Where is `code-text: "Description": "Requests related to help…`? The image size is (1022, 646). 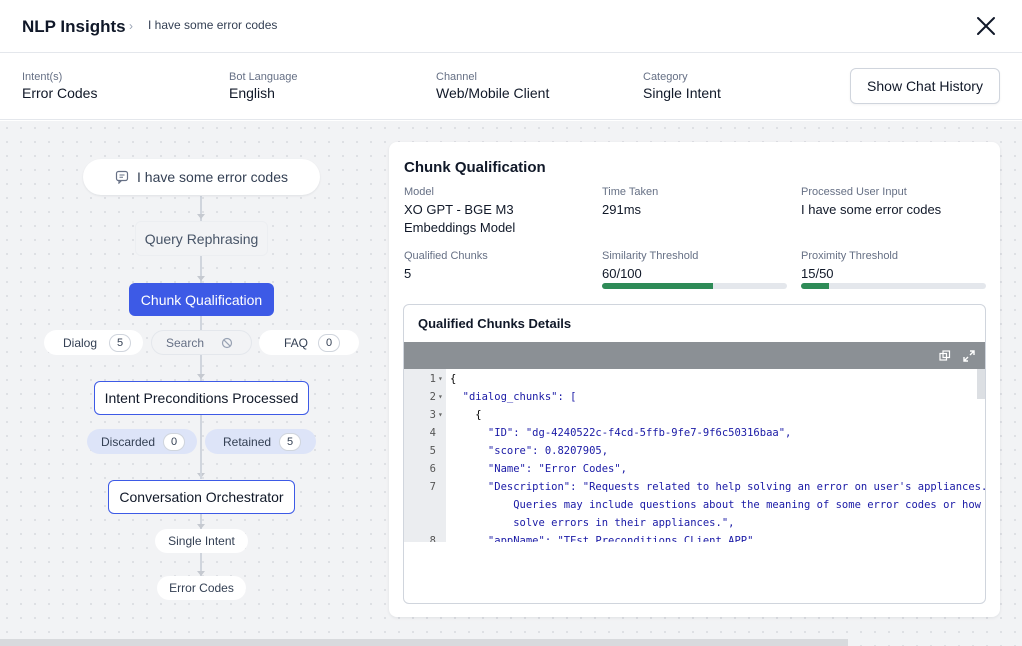 code-text: "Description": "Requests related to help… is located at coordinates (718, 487).